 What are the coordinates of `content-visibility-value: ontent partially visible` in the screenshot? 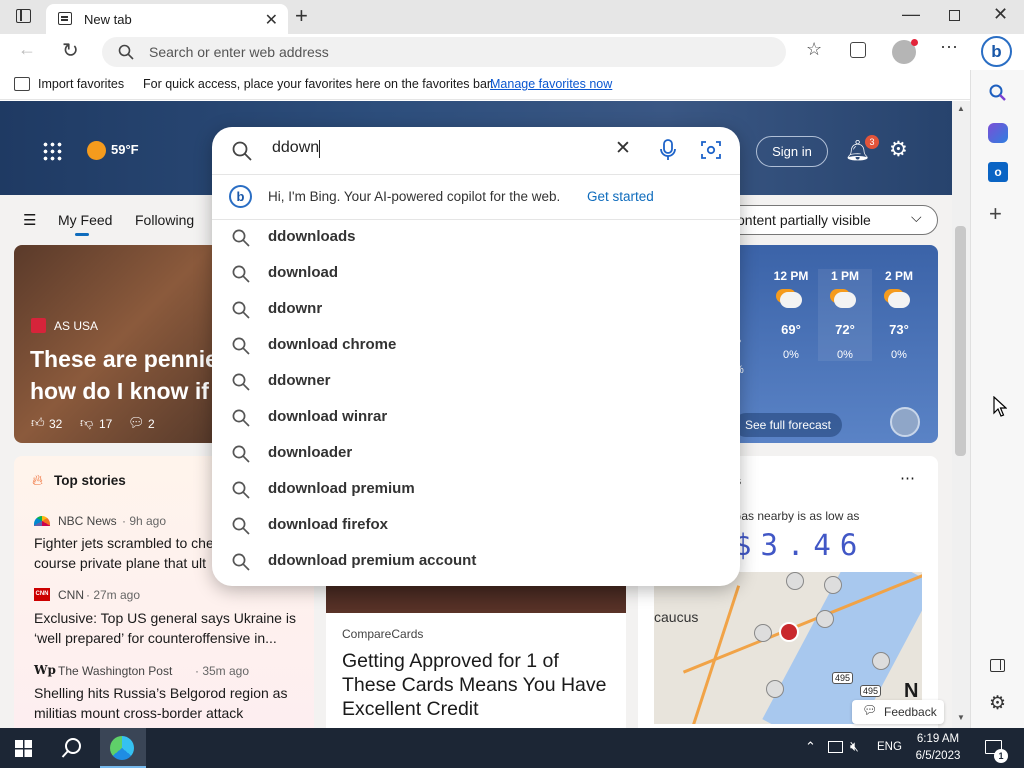 It's located at (804, 220).